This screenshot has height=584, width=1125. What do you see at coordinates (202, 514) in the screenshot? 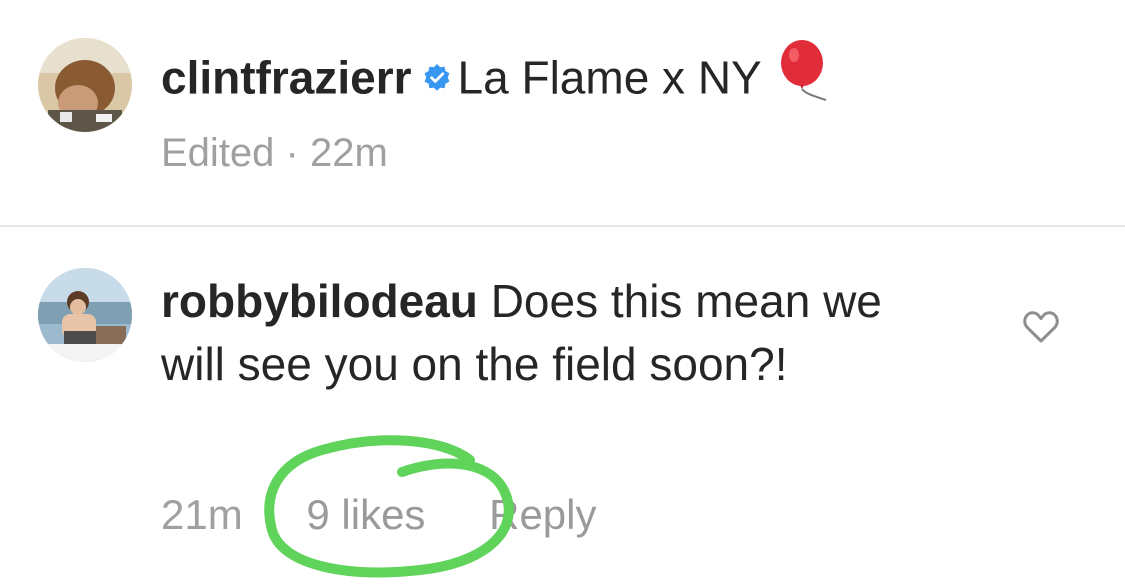
I see `comment-timestamp: 21m` at bounding box center [202, 514].